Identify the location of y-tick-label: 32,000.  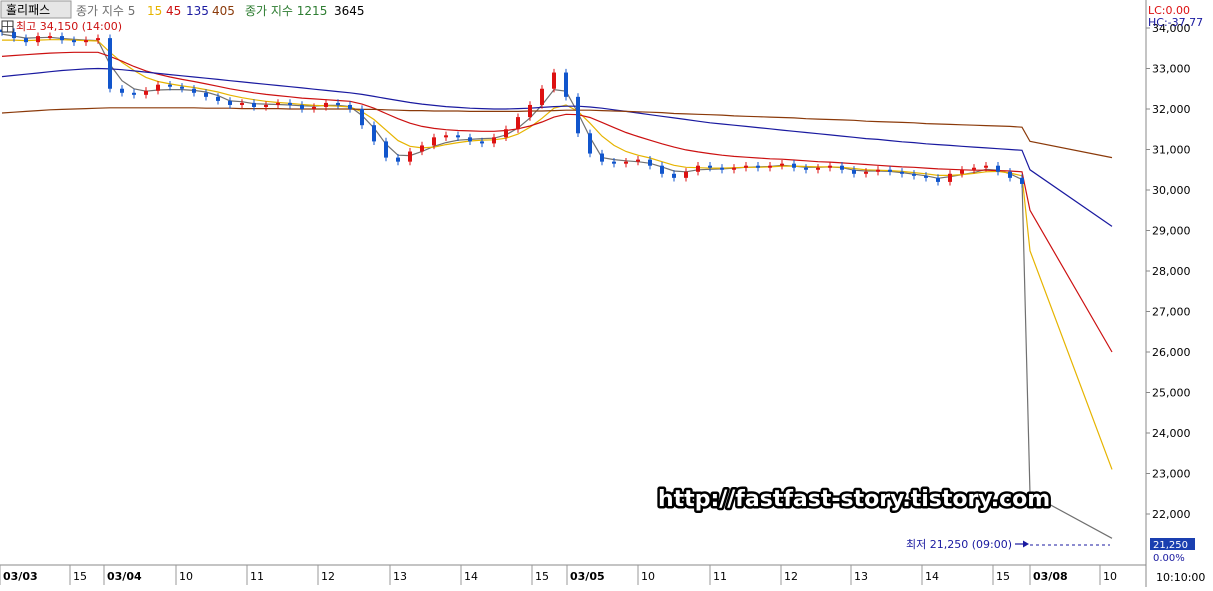
(1171, 109).